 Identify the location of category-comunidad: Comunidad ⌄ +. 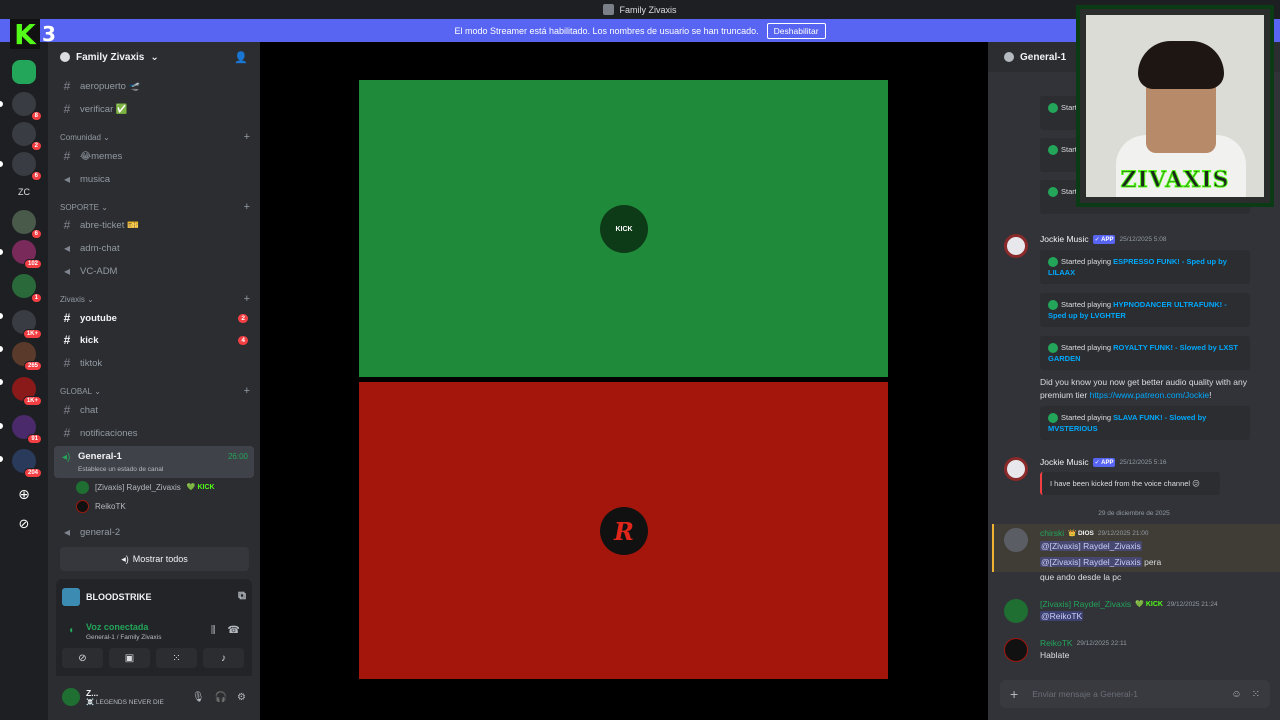
(155, 137).